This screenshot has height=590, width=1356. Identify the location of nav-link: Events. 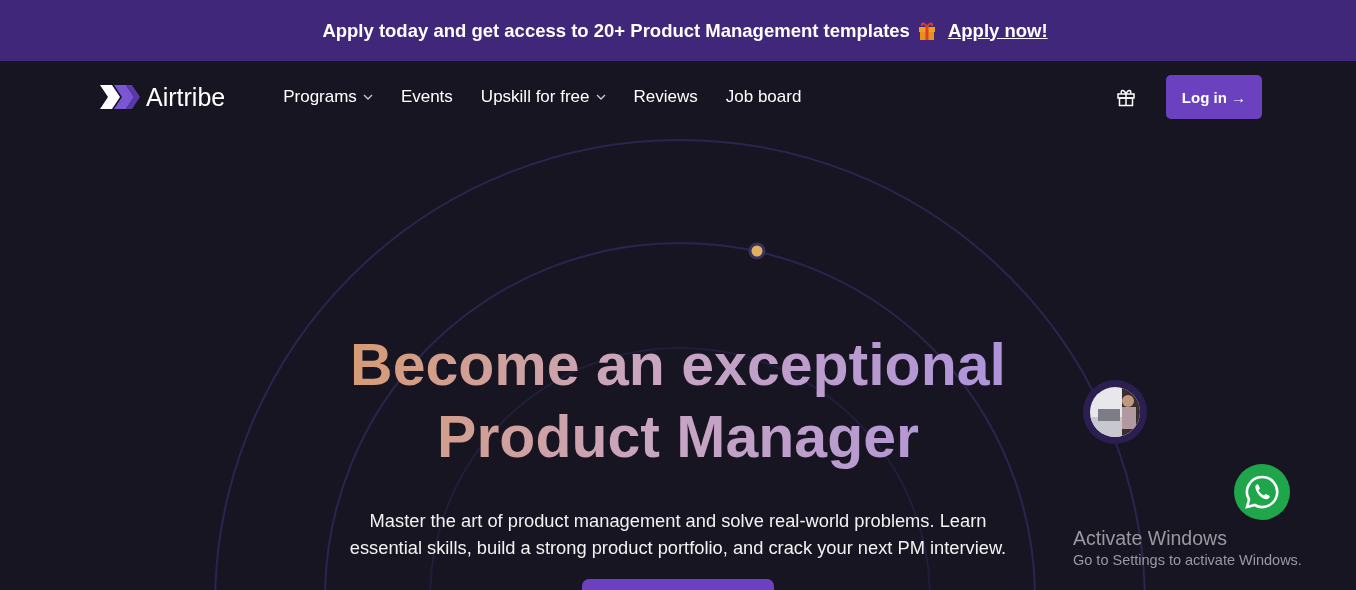
(426, 97).